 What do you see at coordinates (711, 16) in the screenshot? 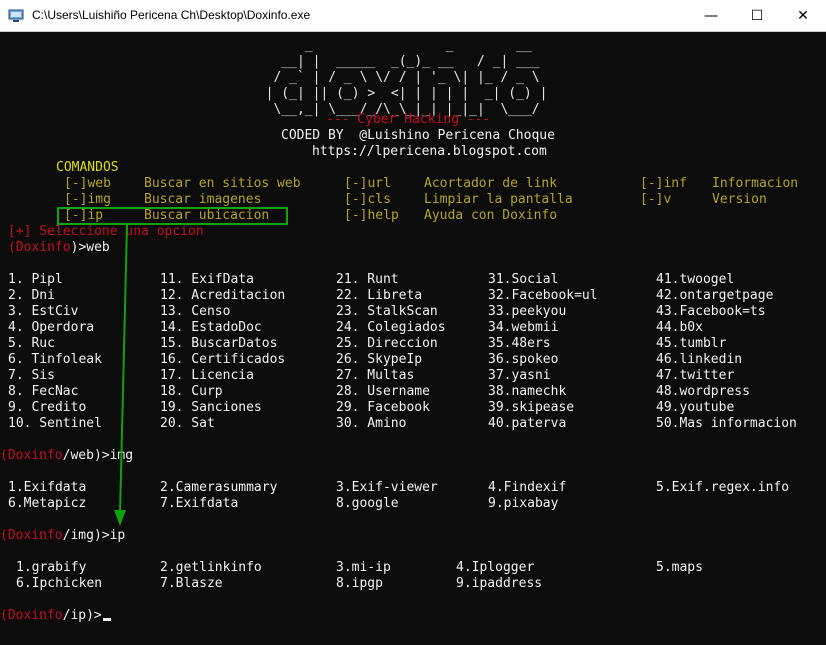
I see `minimize-button: —` at bounding box center [711, 16].